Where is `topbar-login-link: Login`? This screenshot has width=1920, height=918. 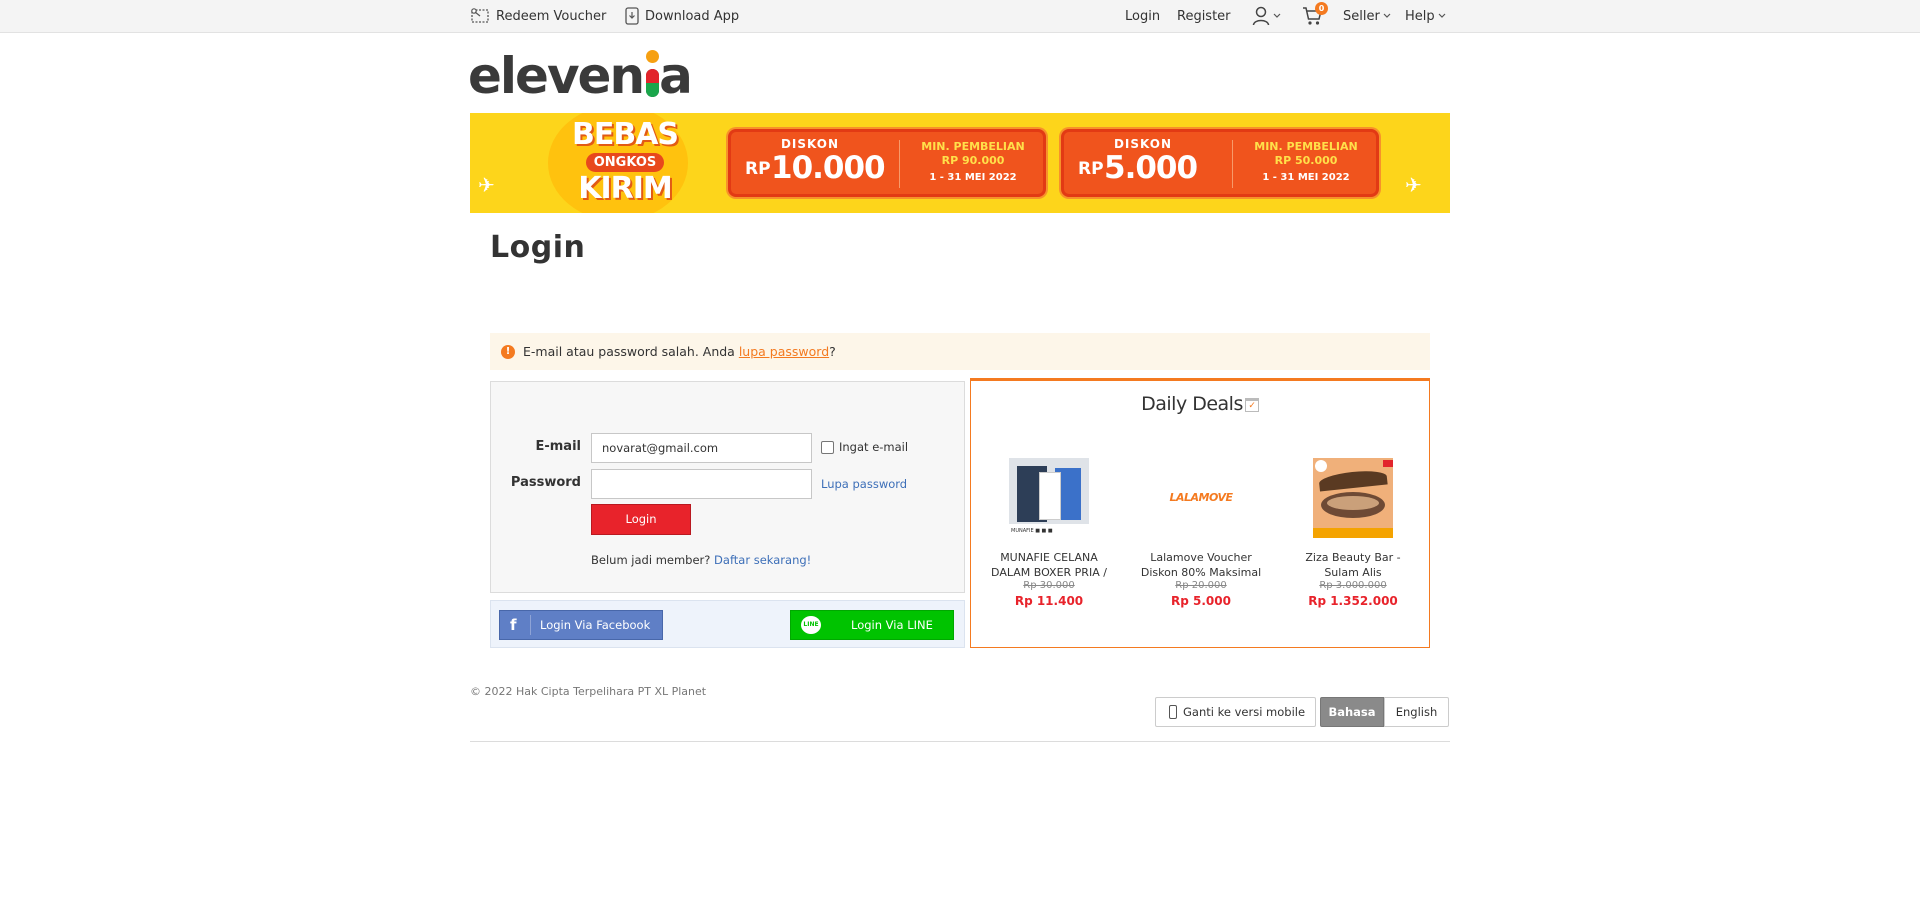 topbar-login-link: Login is located at coordinates (1142, 16).